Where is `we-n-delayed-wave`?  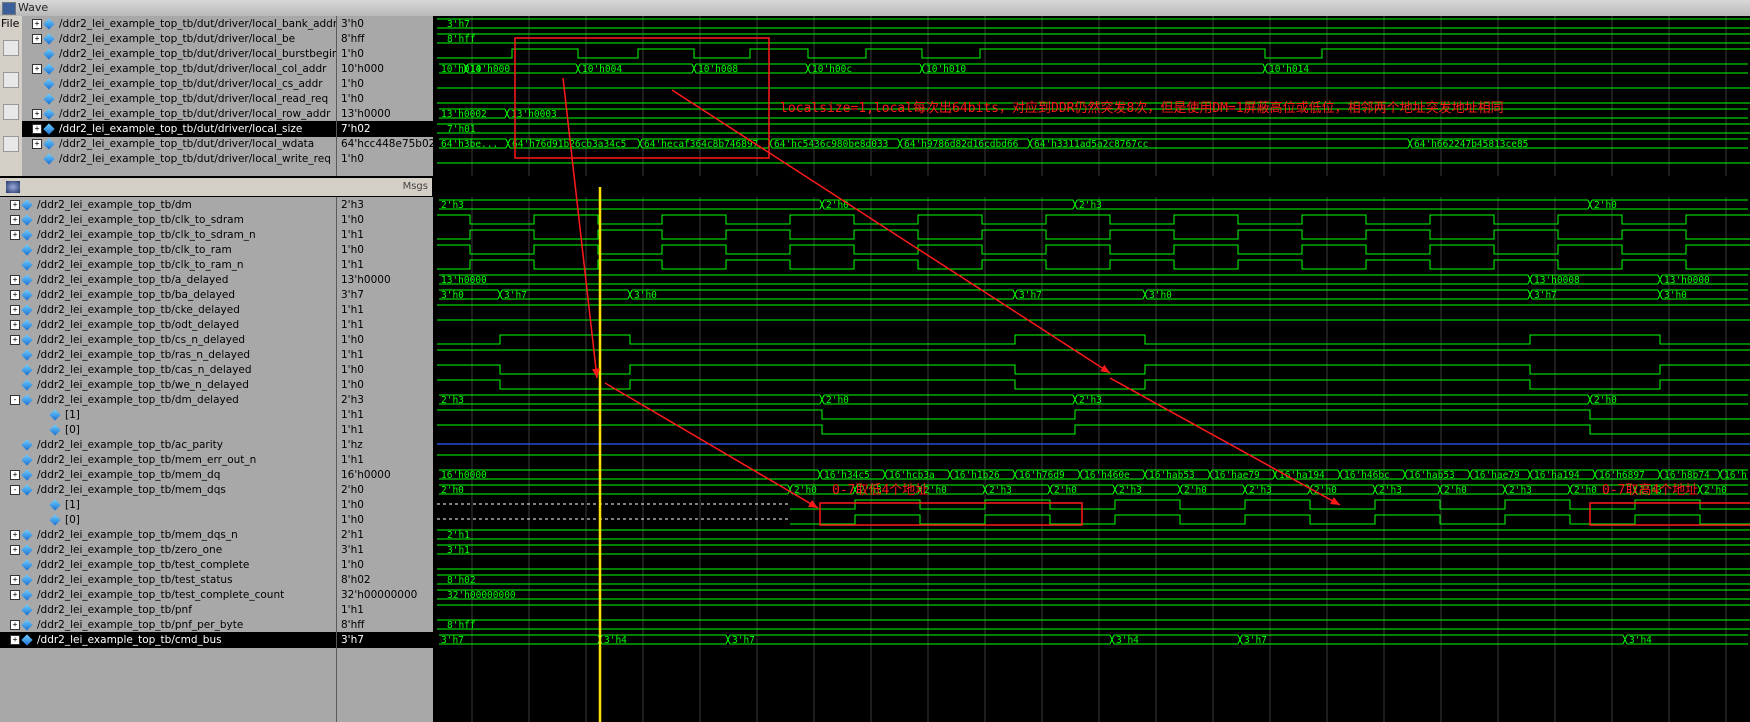
we-n-delayed-wave is located at coordinates (1093, 384).